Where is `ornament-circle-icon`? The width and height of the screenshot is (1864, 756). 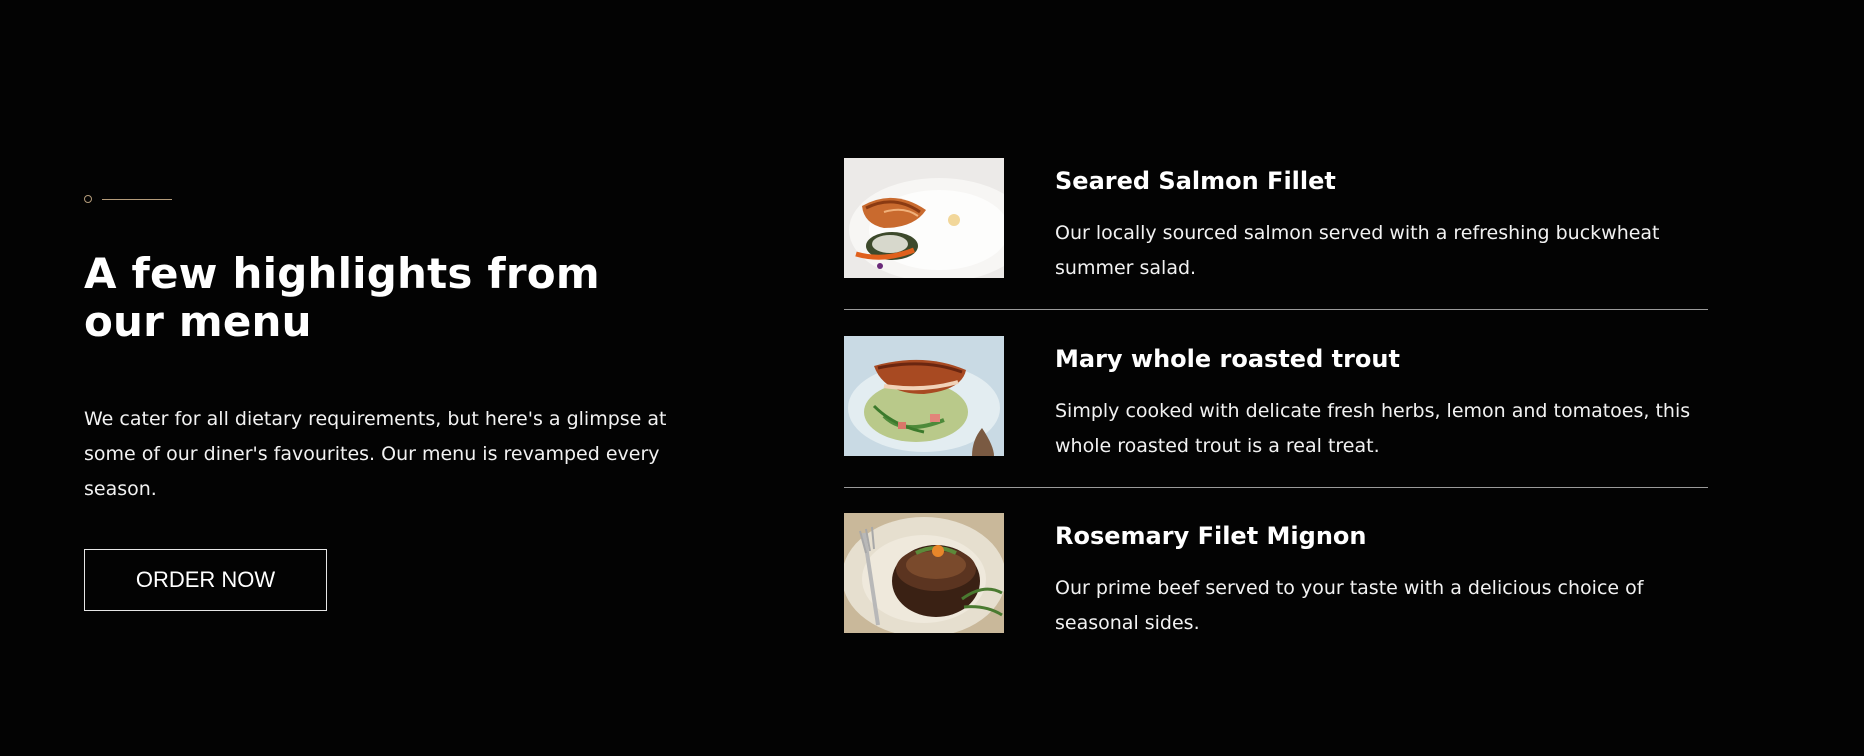 ornament-circle-icon is located at coordinates (88, 199).